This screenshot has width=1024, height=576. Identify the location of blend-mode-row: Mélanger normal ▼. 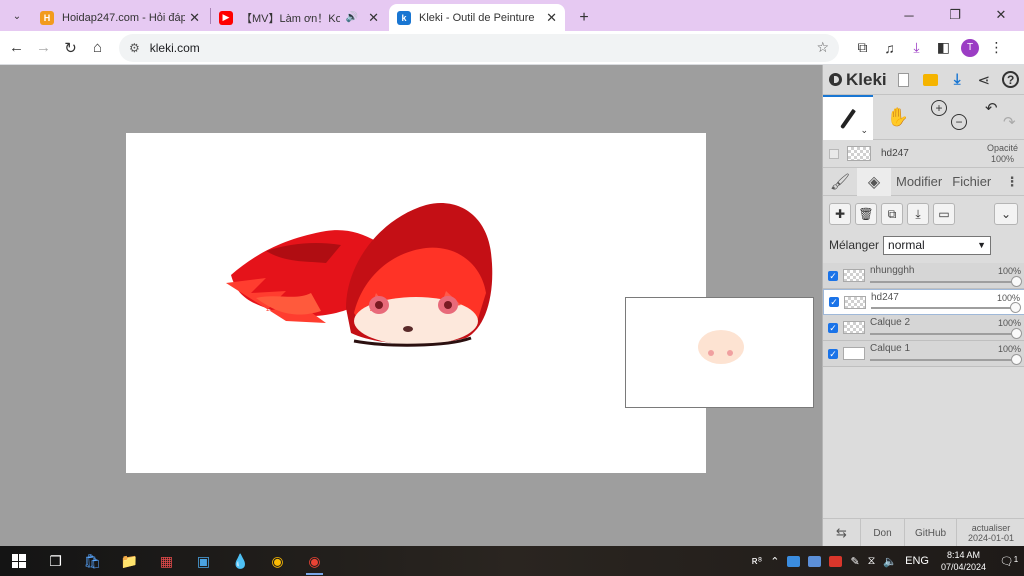
(923, 245).